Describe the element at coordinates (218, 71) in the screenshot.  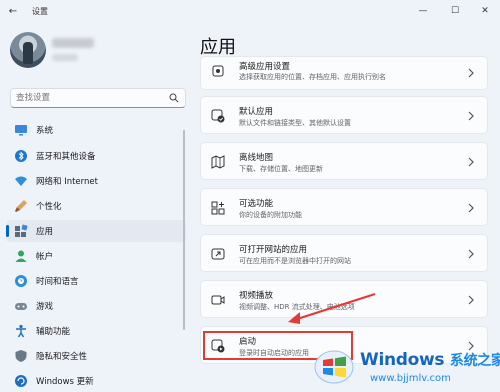
I see `advanced-apps-icon` at that location.